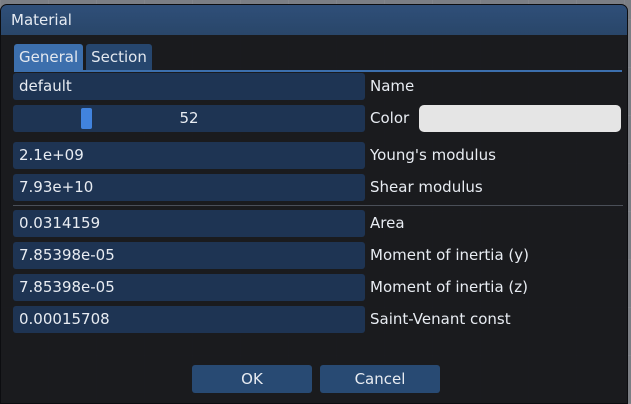 The width and height of the screenshot is (631, 404). I want to click on moment-z-field: 7.85398e-05, so click(189, 287).